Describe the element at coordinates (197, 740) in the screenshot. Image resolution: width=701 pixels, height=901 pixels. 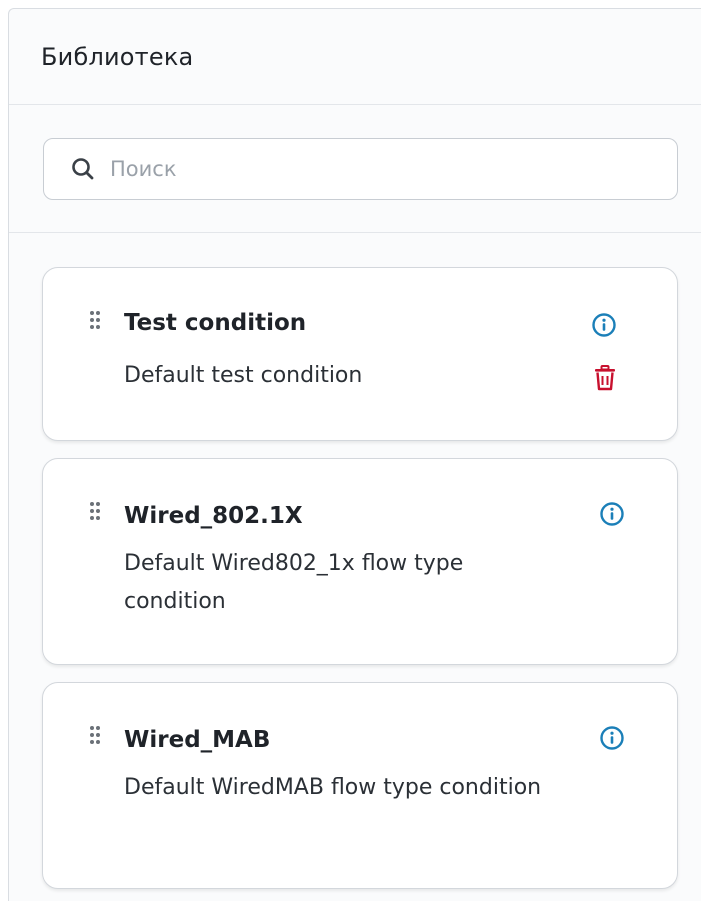
I see `condition-title: Wired_MAB` at that location.